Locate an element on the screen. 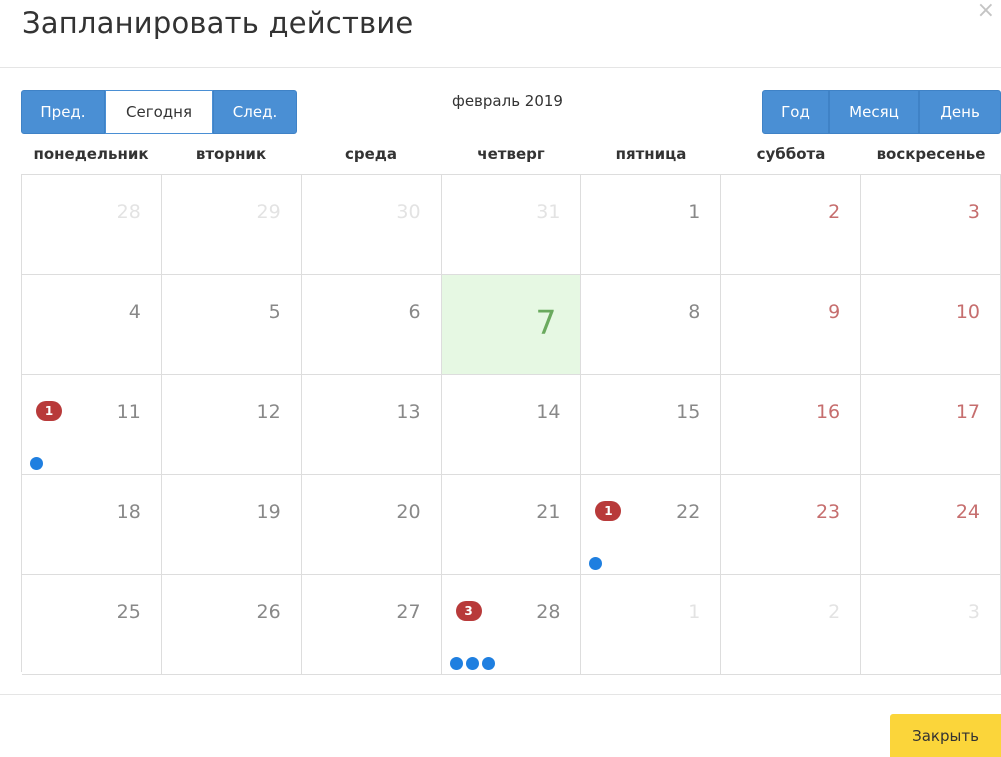 The height and width of the screenshot is (757, 1001). calendar-day: 18 is located at coordinates (92, 525).